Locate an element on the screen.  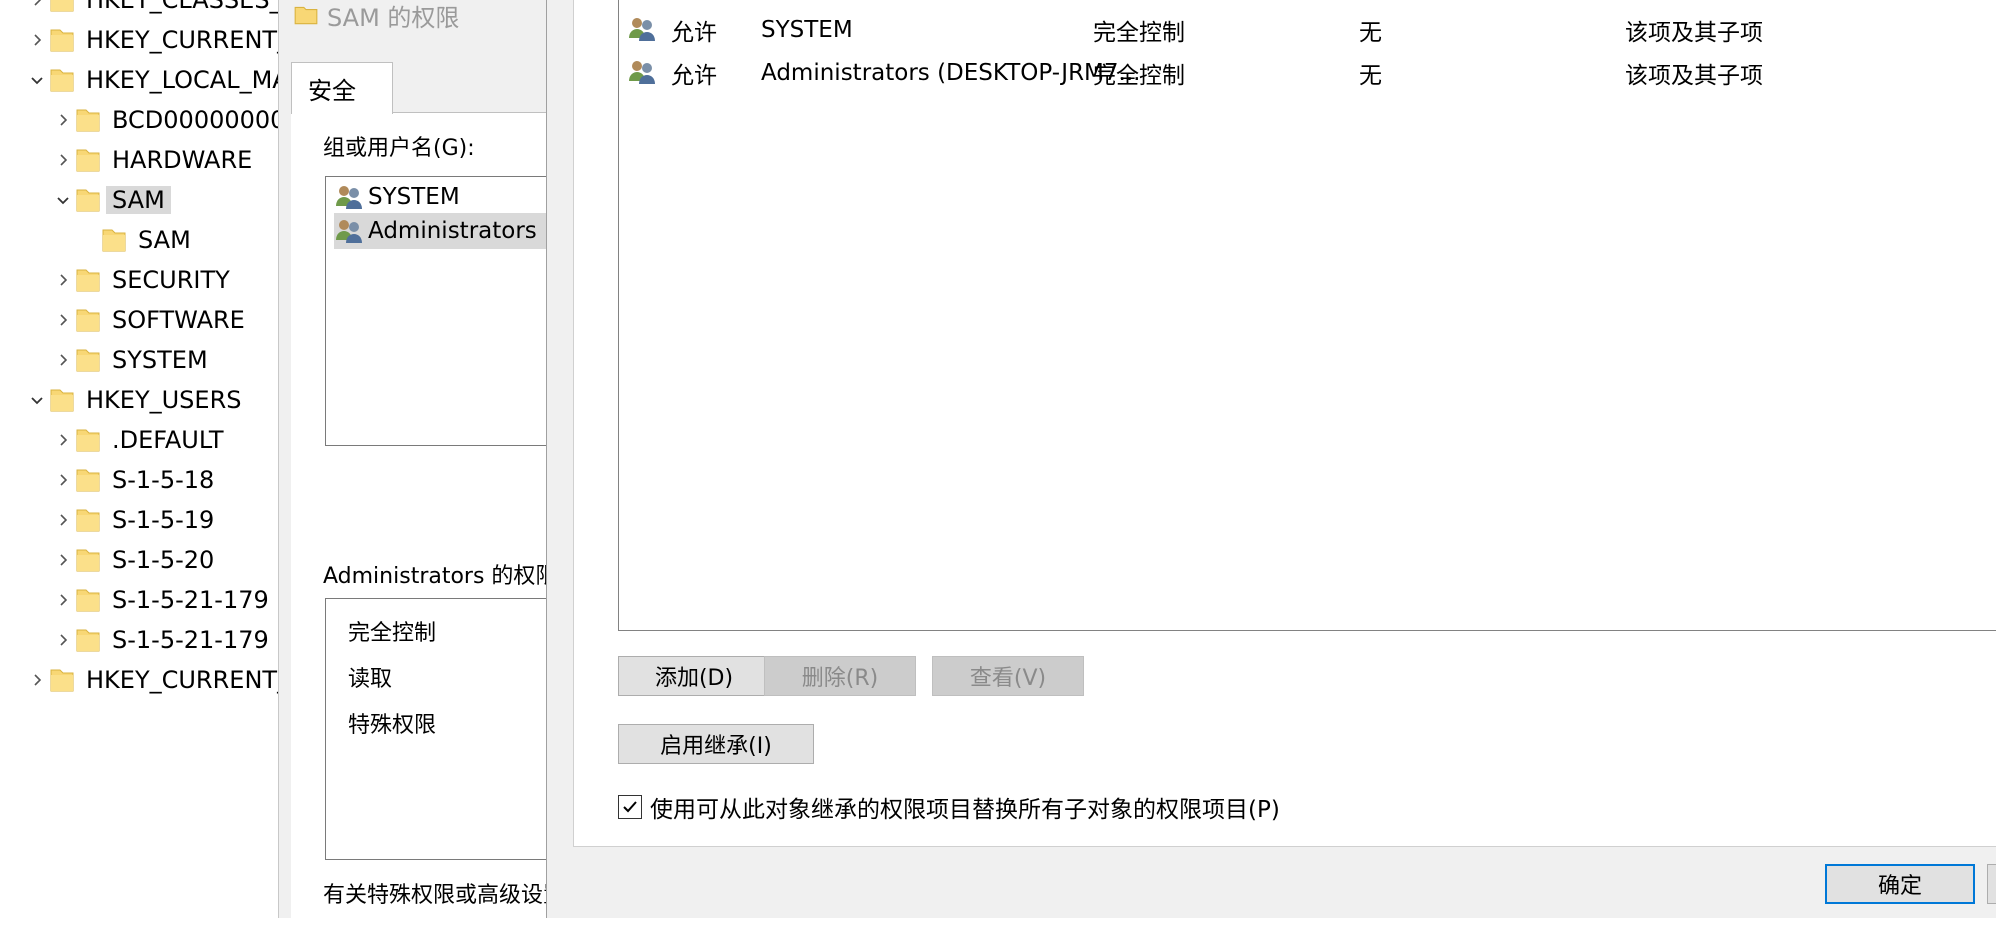
perm-read: 读取 is located at coordinates (370, 679).